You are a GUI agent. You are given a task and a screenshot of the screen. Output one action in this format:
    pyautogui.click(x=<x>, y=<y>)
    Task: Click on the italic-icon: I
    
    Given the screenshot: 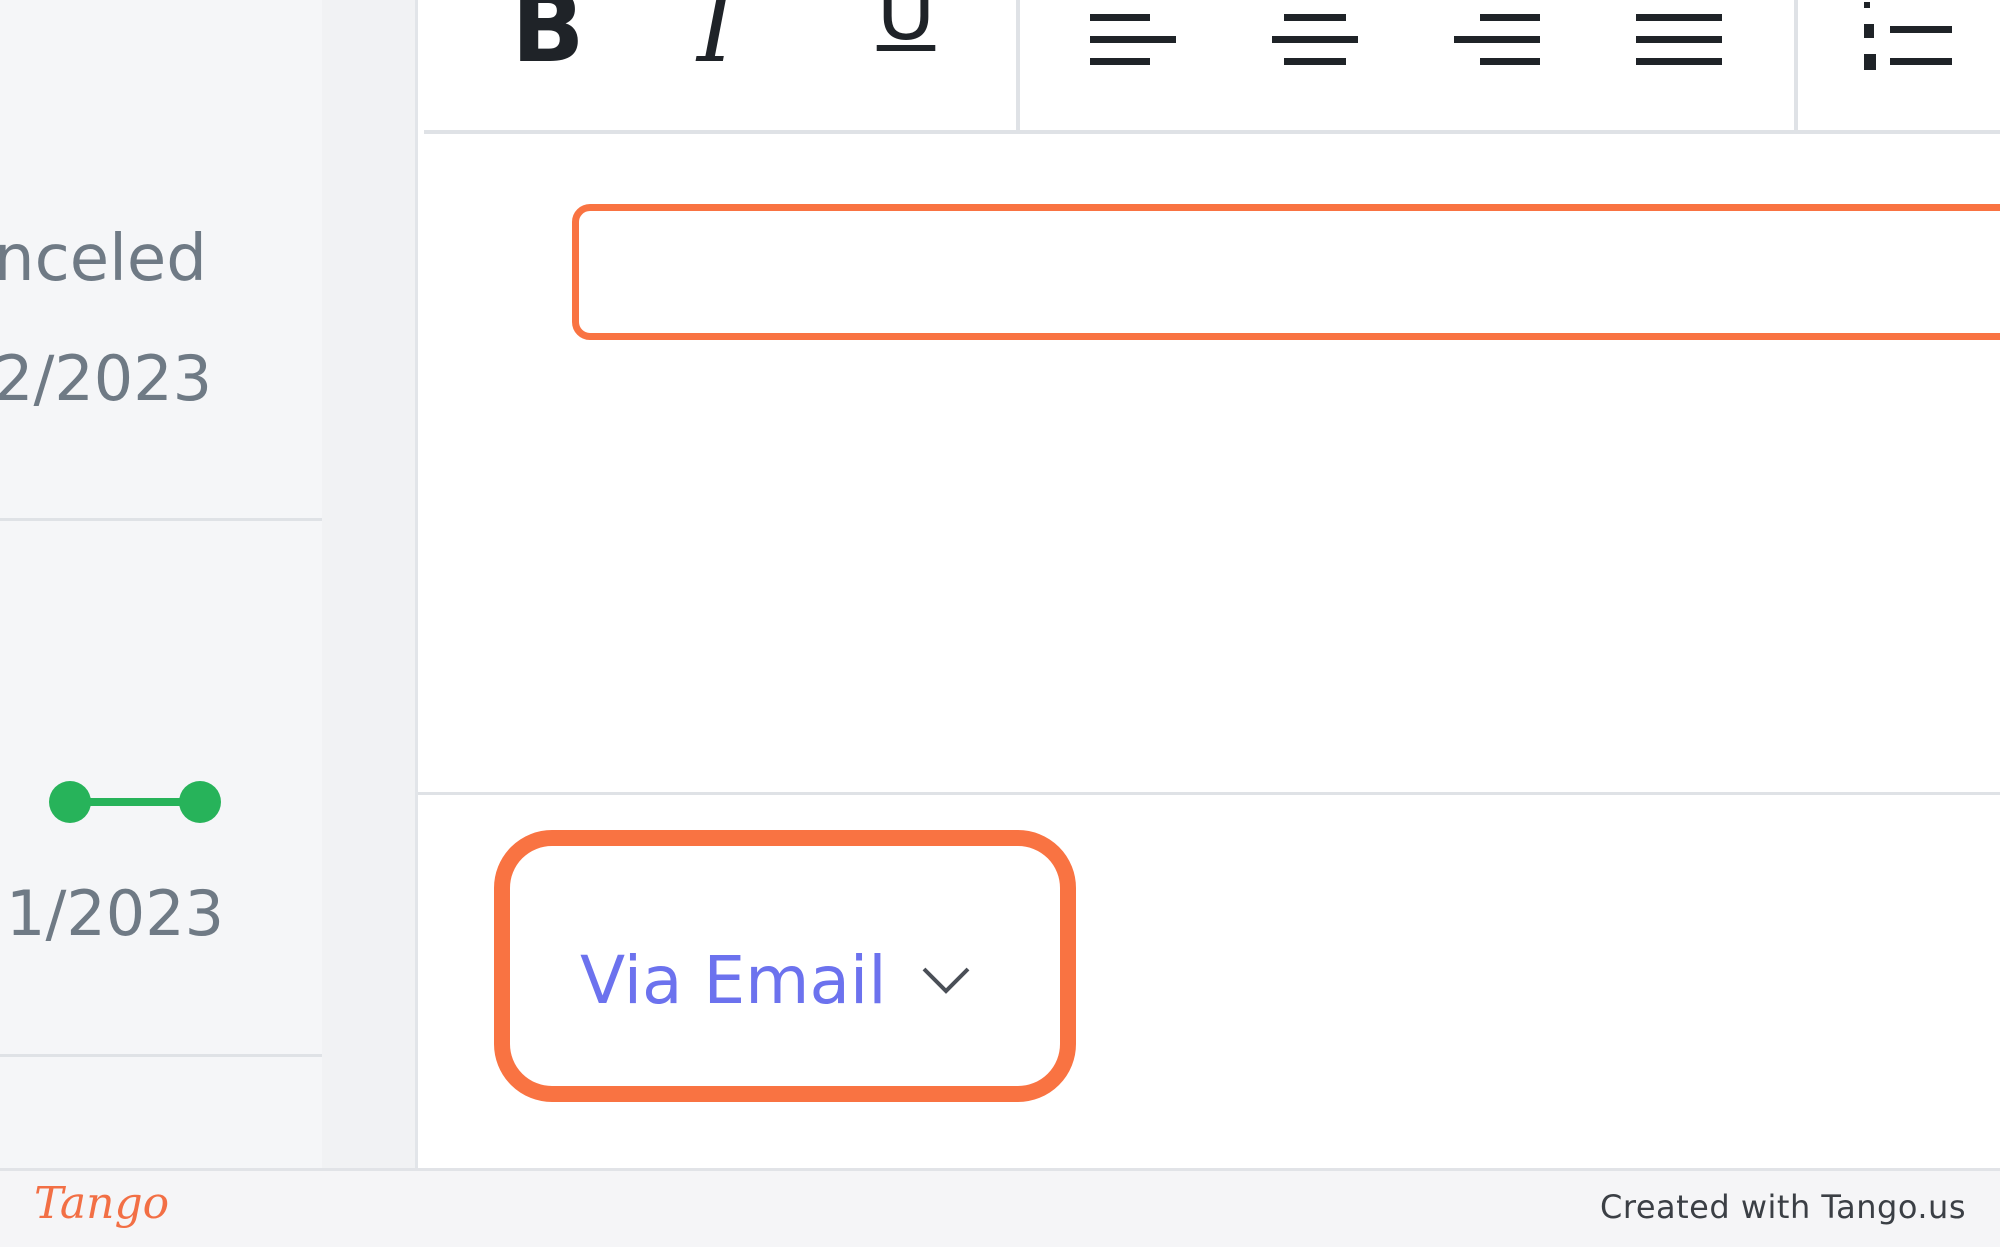 What is the action you would take?
    pyautogui.click(x=716, y=42)
    